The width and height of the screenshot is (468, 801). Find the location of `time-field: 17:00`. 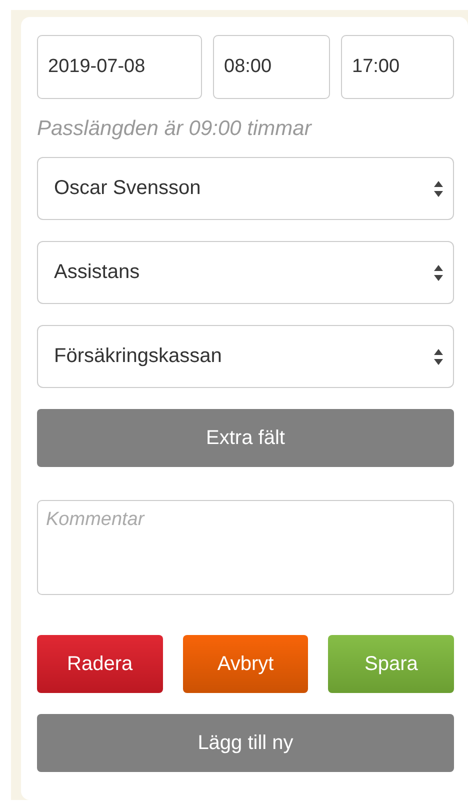

time-field: 17:00 is located at coordinates (397, 67).